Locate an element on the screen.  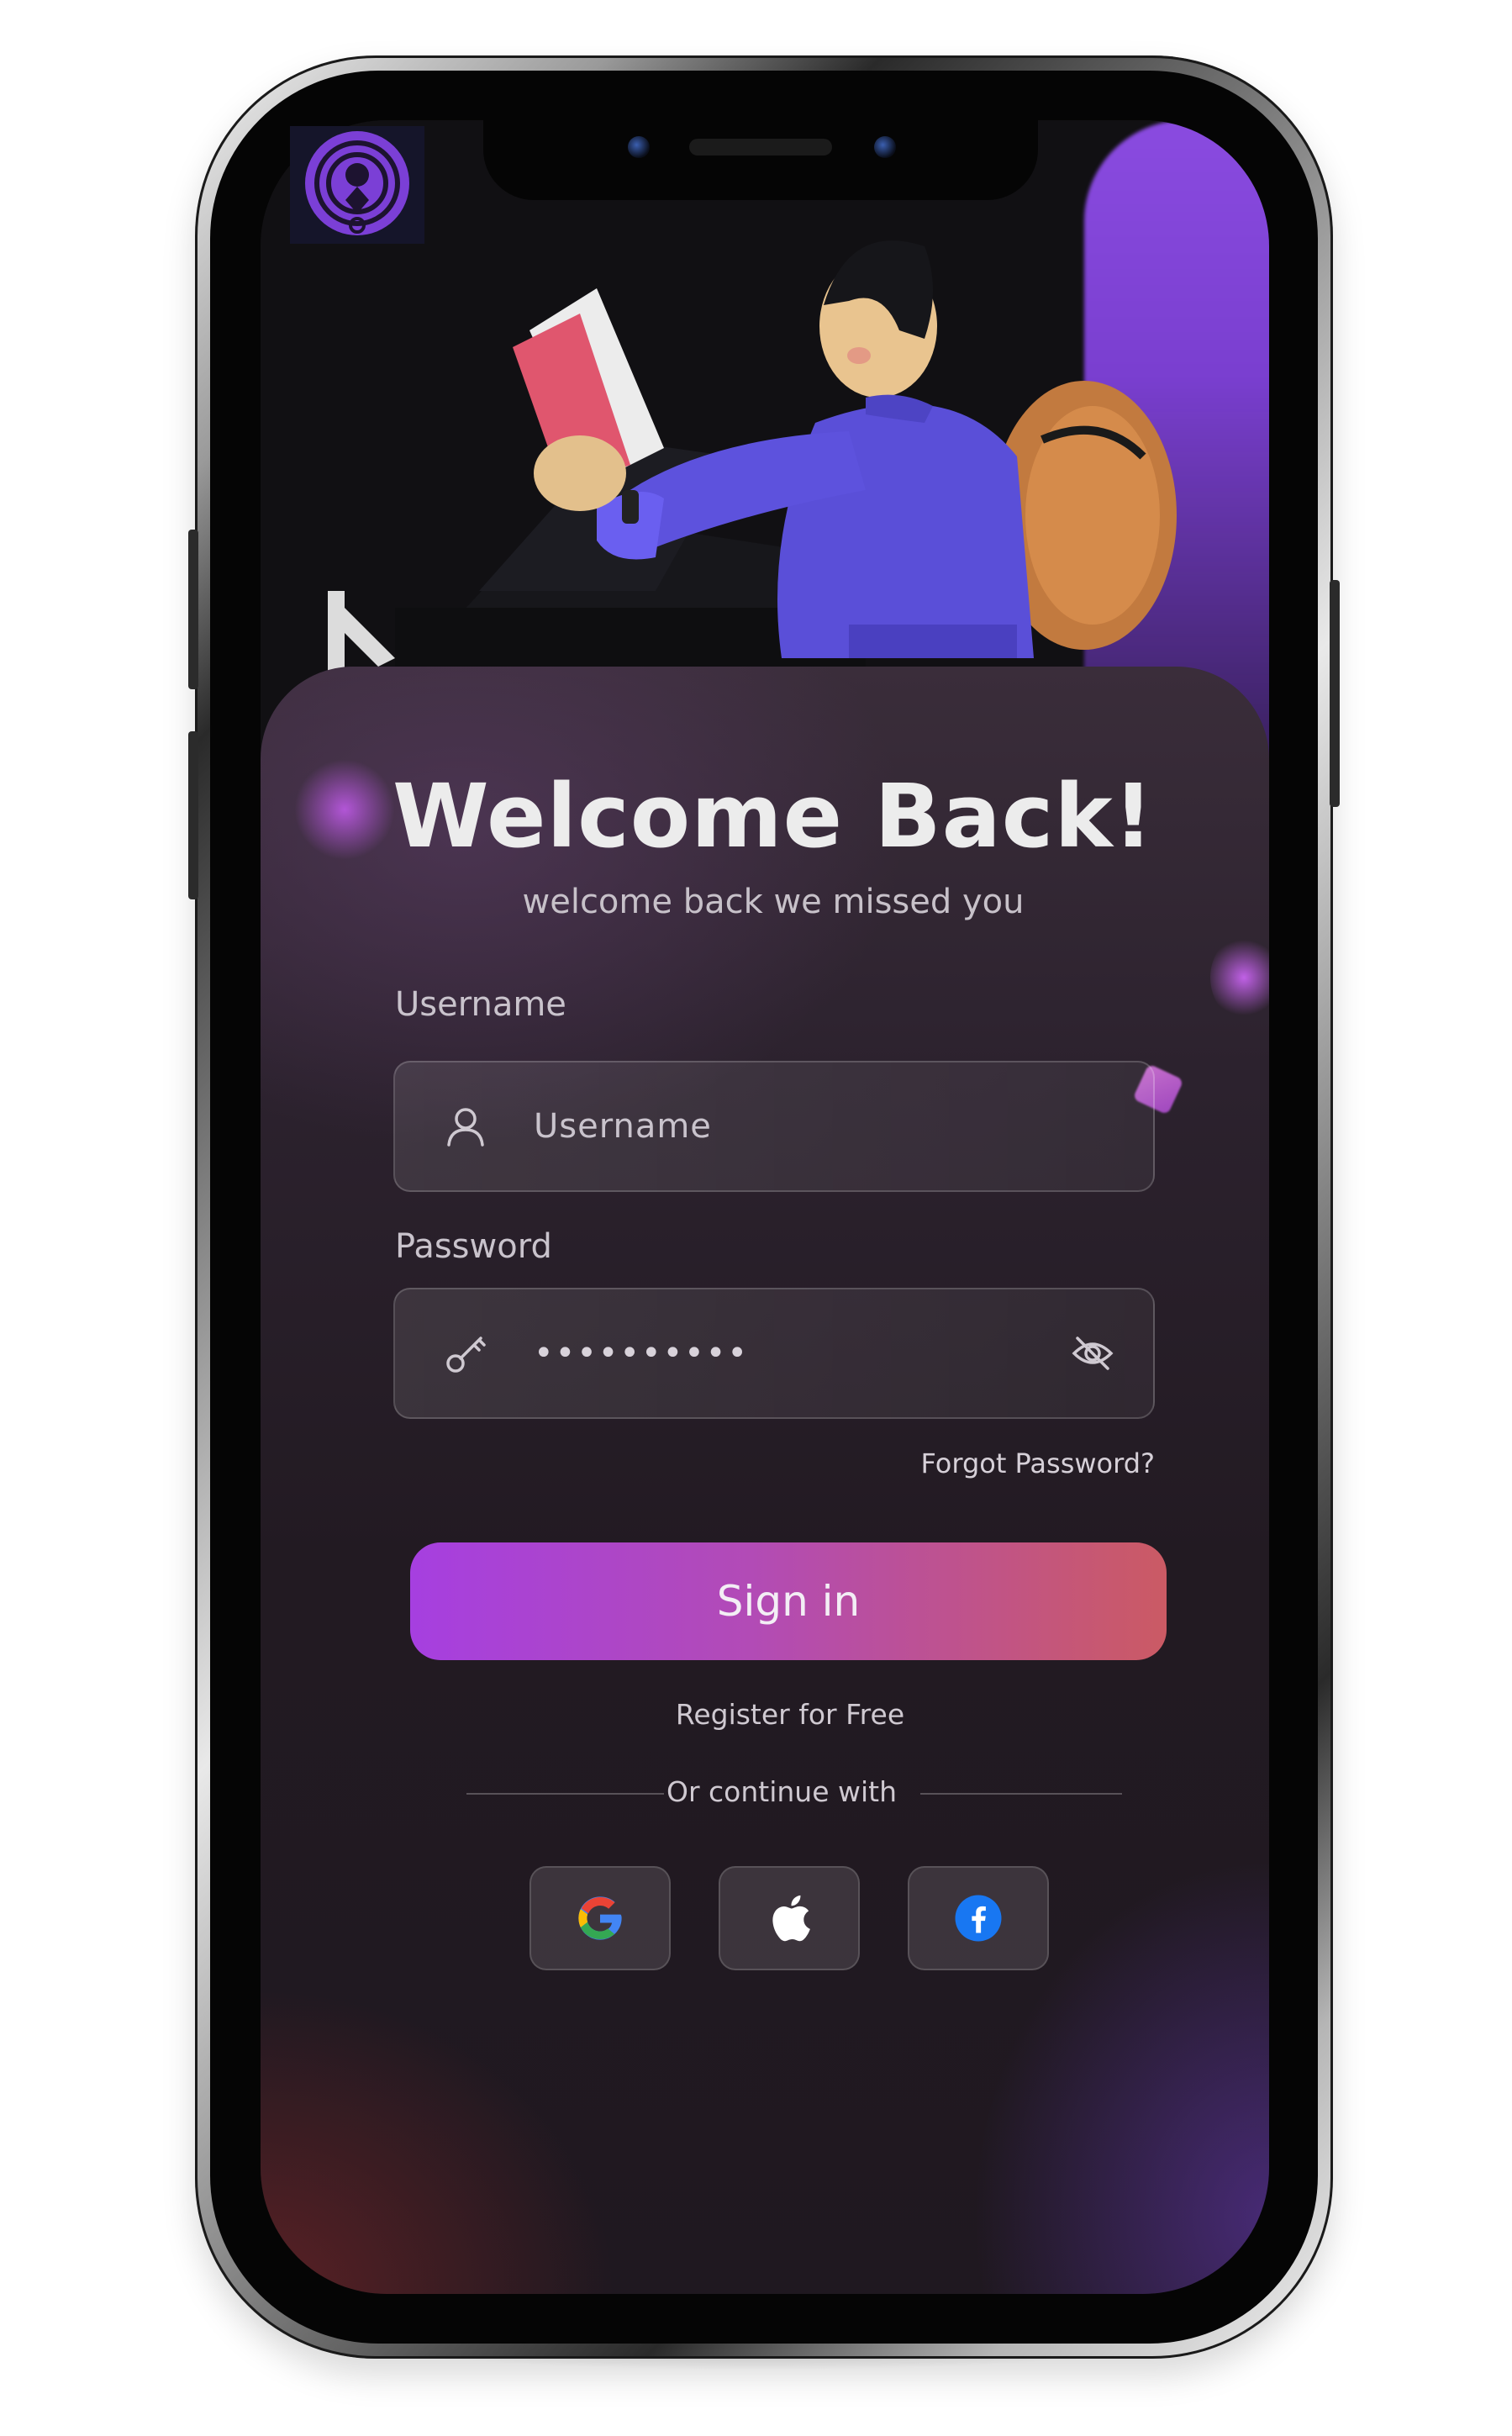
facebook-button is located at coordinates (978, 1918).